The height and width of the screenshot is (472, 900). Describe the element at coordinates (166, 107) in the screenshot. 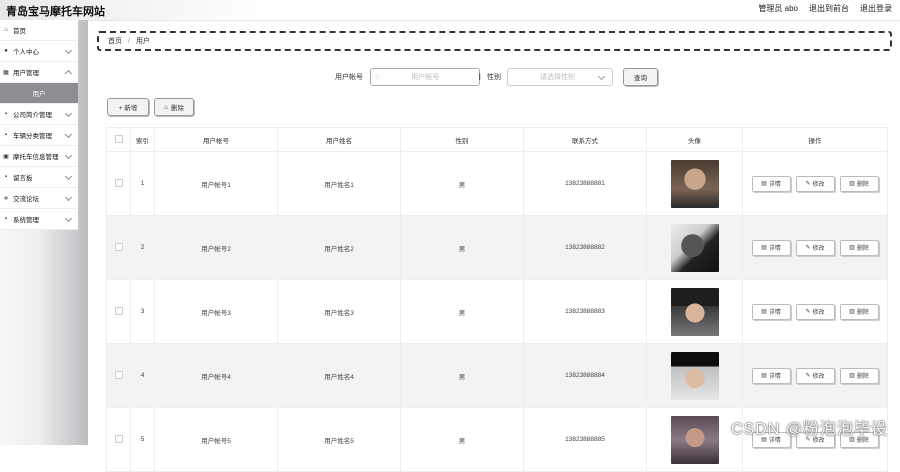

I see `trash-icon: ⌂` at that location.